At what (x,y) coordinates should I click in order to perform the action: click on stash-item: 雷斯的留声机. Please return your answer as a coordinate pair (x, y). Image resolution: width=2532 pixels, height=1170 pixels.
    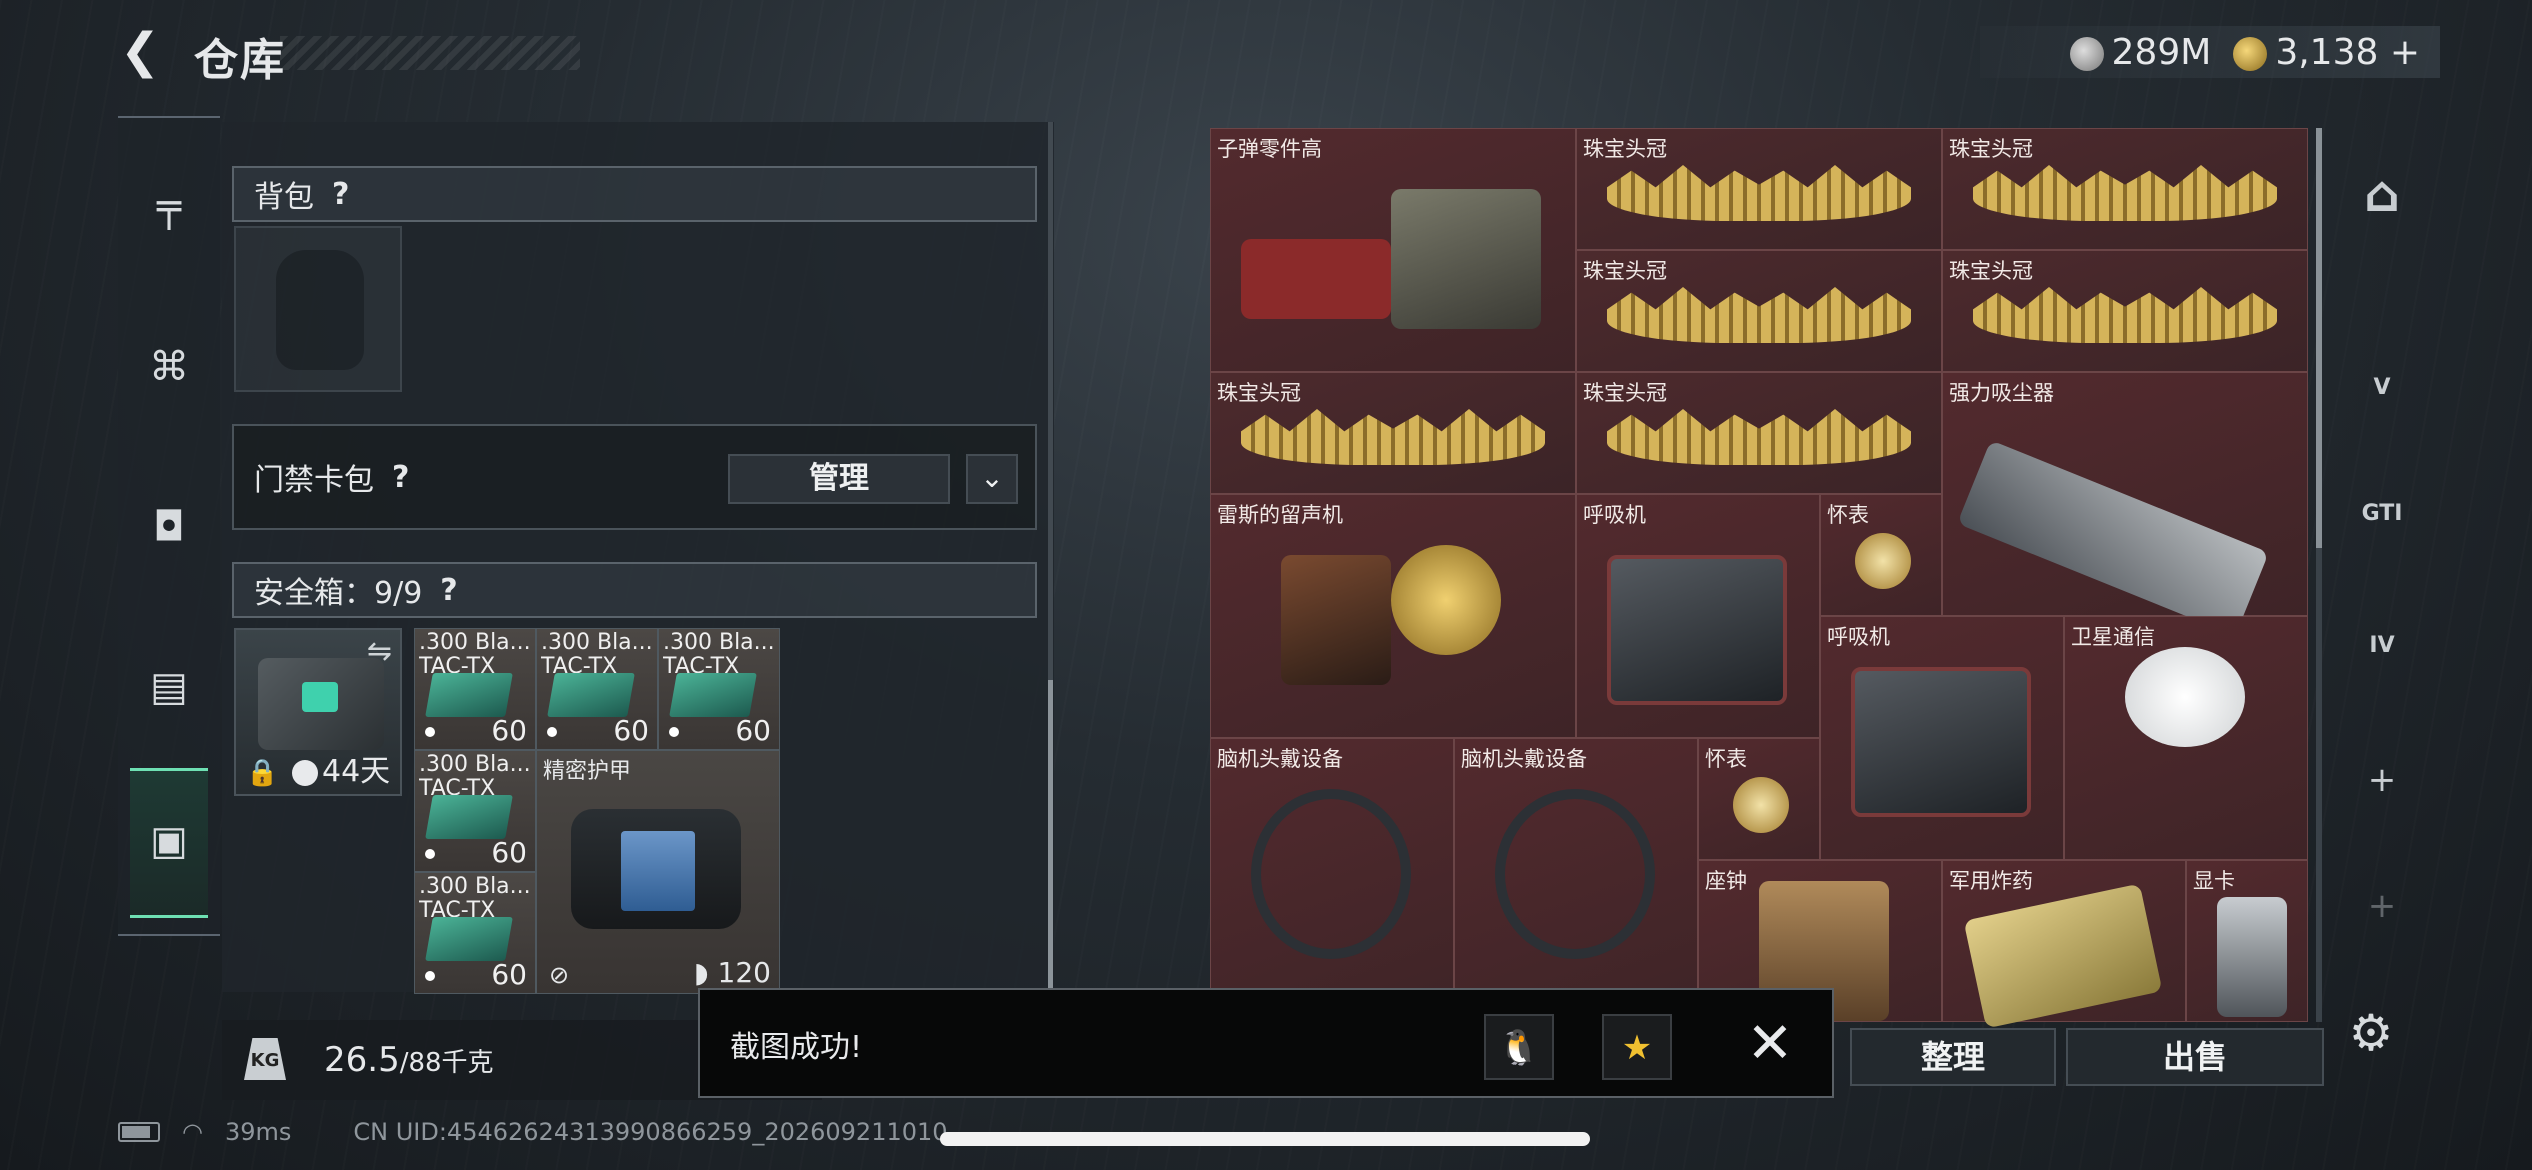
    Looking at the image, I should click on (1393, 616).